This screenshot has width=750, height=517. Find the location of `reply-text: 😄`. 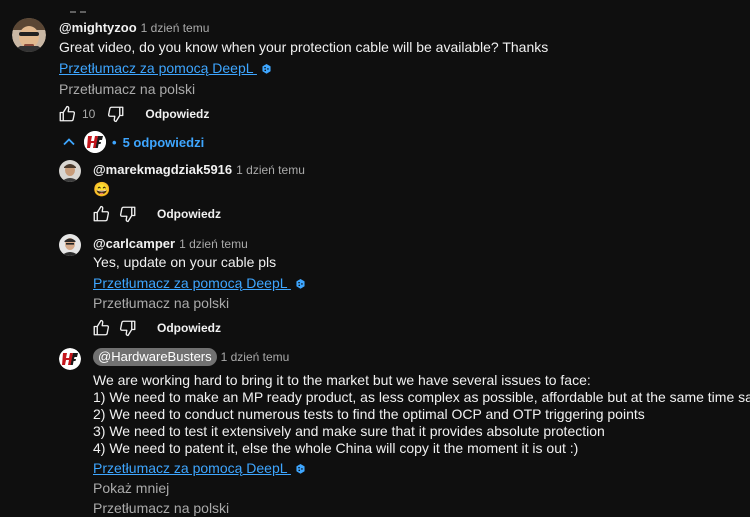

reply-text: 😄 is located at coordinates (102, 189).